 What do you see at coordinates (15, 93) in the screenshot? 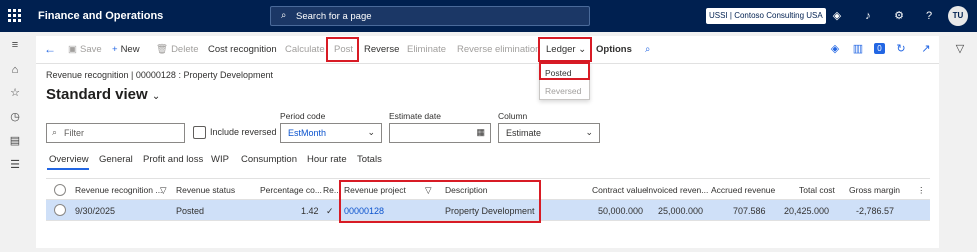
I see `favorites-star-icon: ☆` at bounding box center [15, 93].